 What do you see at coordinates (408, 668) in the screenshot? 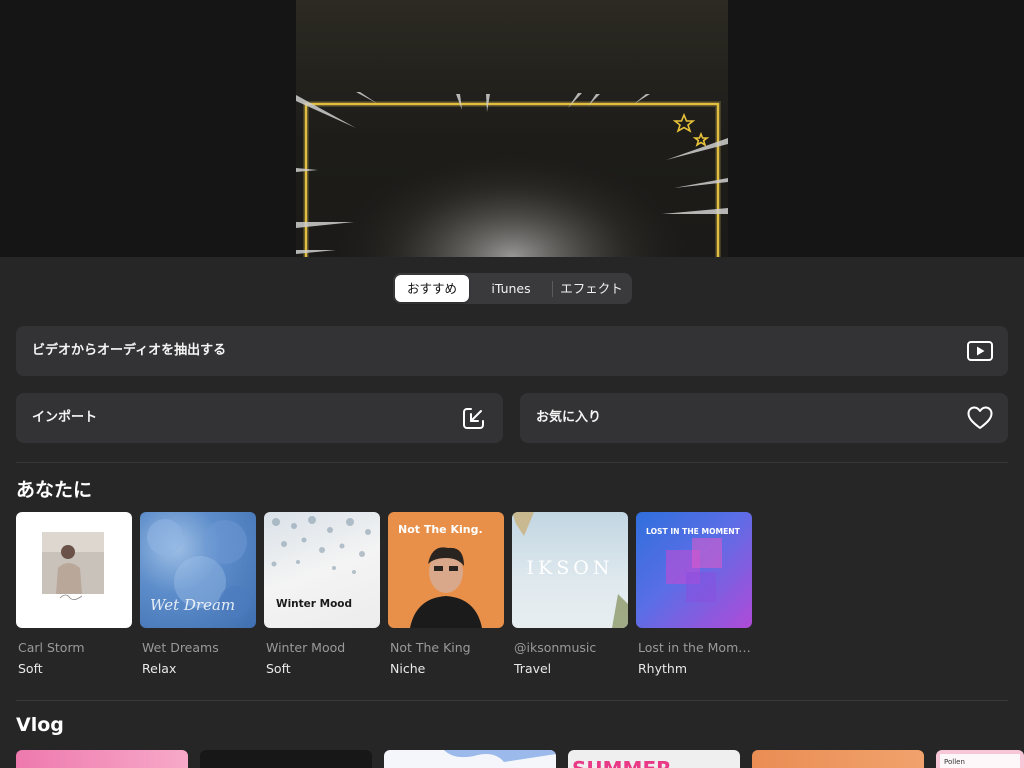
I see `track-category: Niche` at bounding box center [408, 668].